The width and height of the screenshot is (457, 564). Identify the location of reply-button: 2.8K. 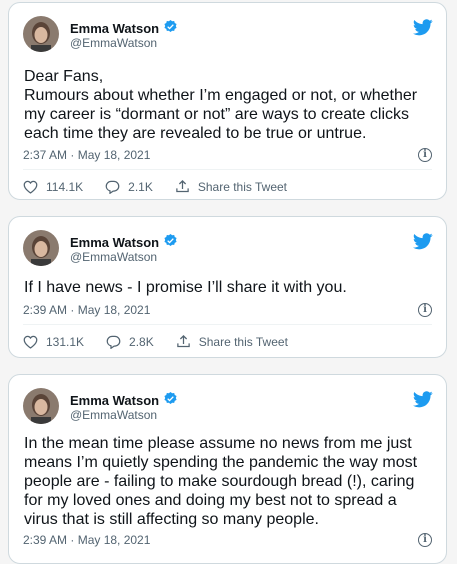
(130, 342).